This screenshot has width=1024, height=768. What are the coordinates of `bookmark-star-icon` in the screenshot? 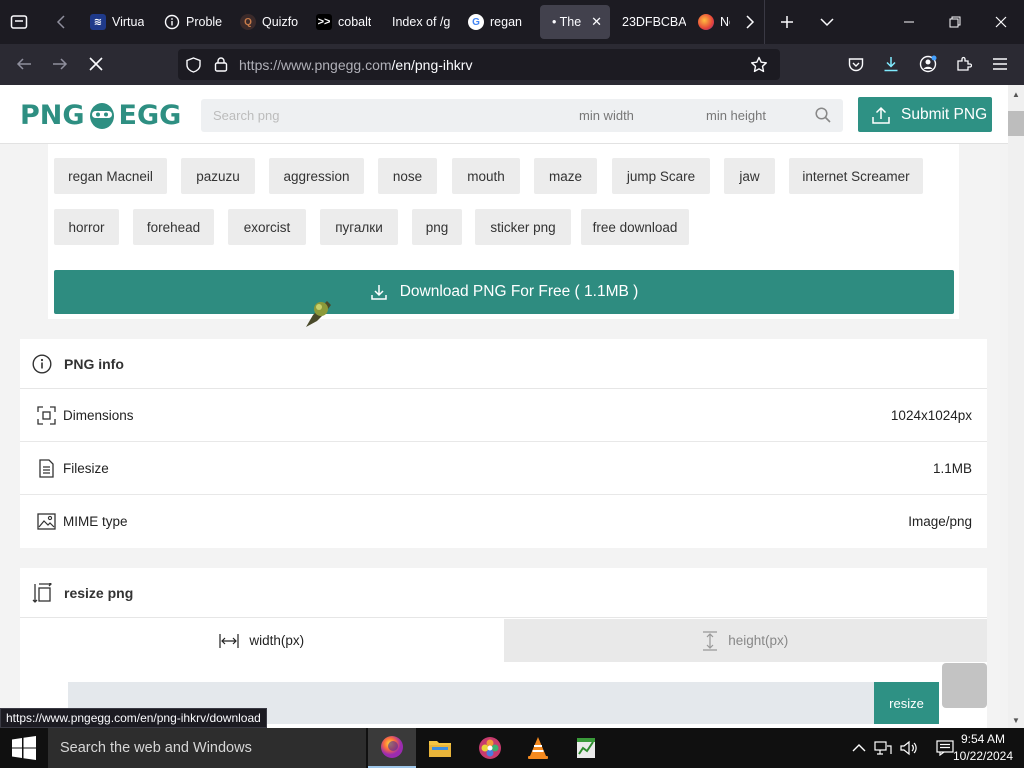 It's located at (759, 67).